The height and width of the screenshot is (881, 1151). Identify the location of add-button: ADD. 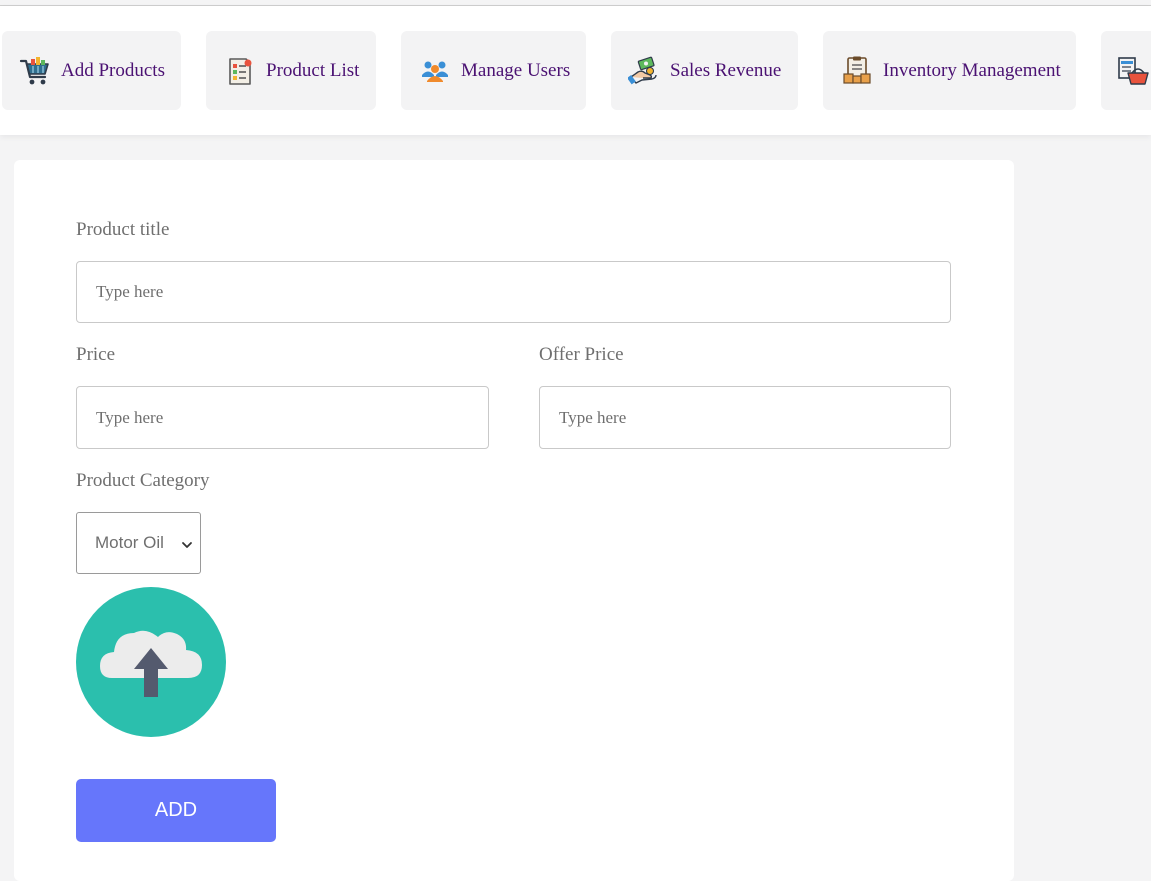
(176, 810).